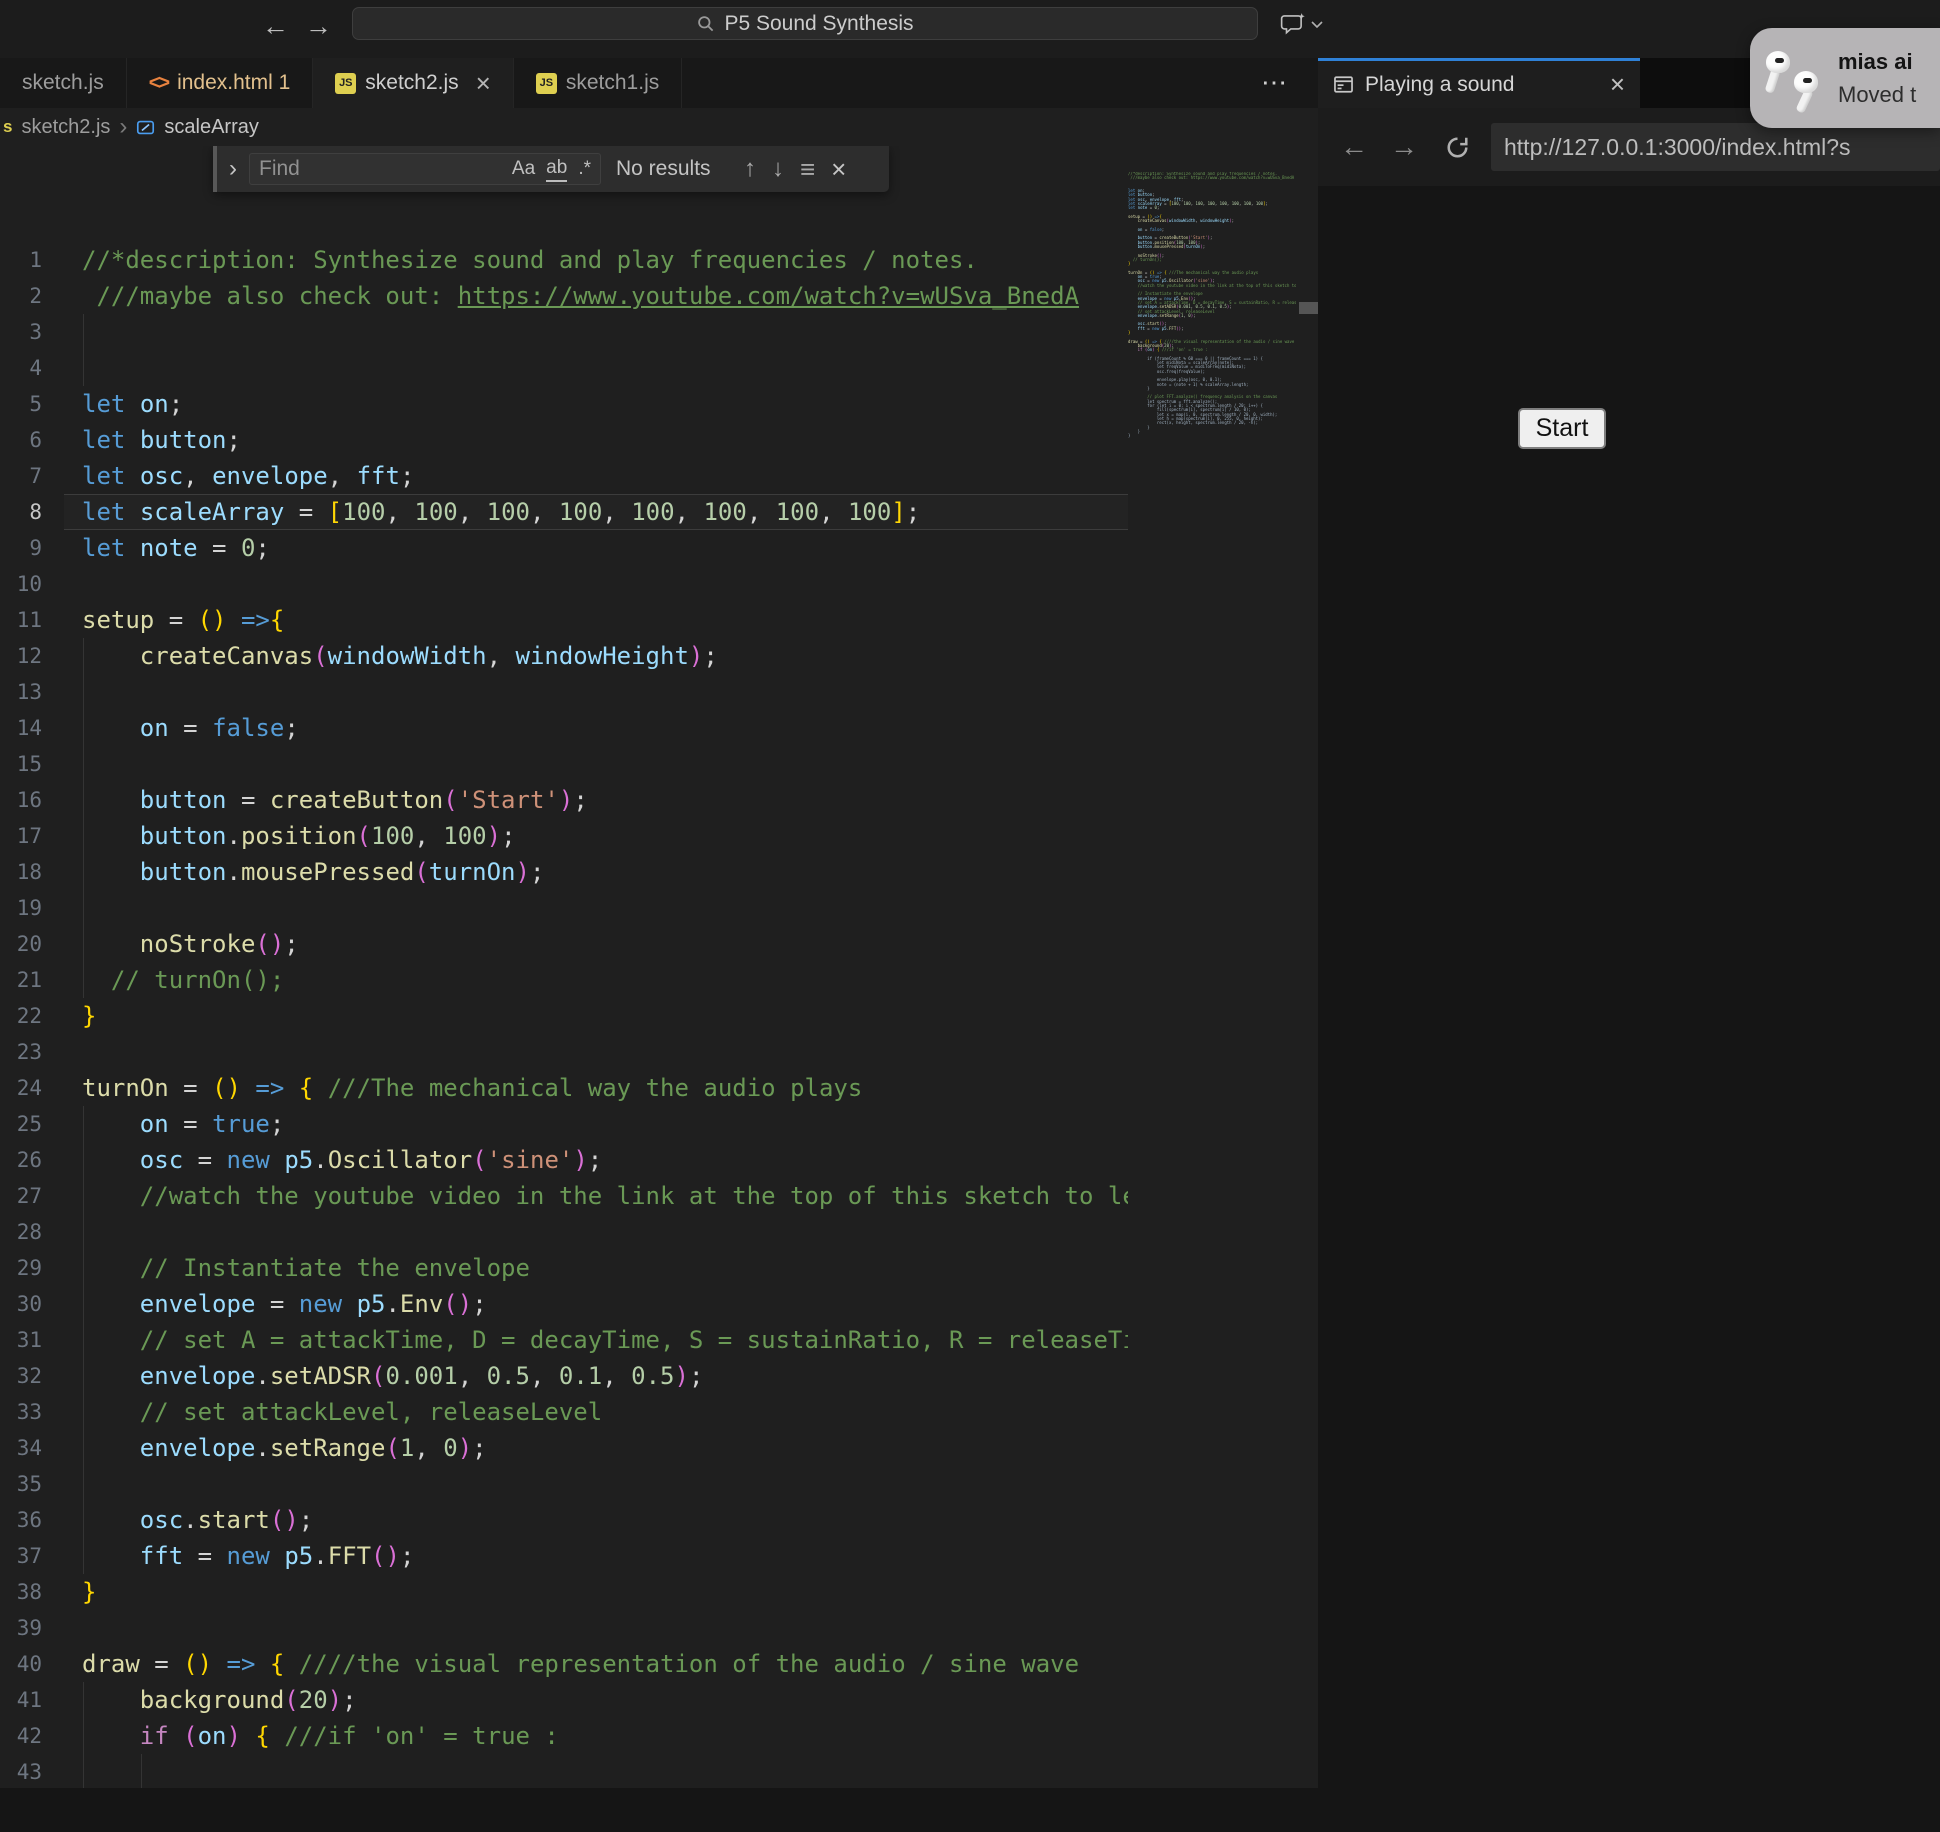 Image resolution: width=1940 pixels, height=1832 pixels. I want to click on code-line: 4, so click(564, 368).